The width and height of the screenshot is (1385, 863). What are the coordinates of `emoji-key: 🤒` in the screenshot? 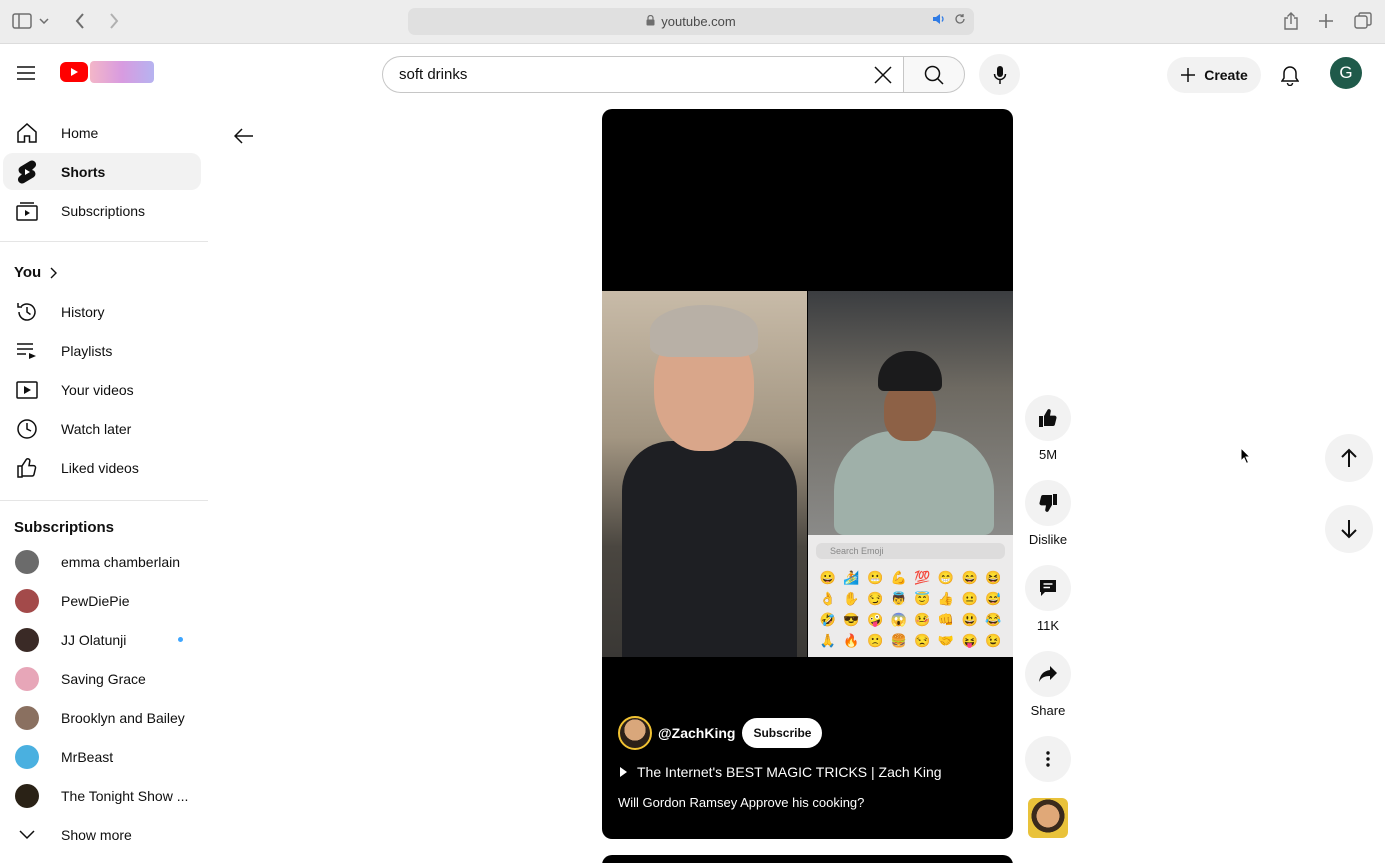 It's located at (922, 619).